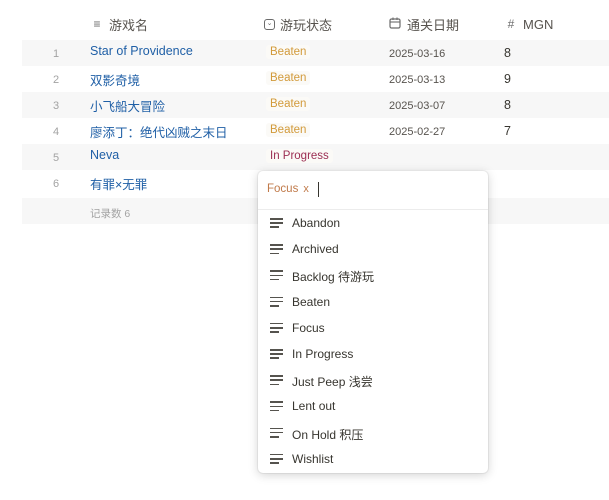 Image resolution: width=609 pixels, height=500 pixels. Describe the element at coordinates (373, 302) in the screenshot. I see `status-option: Beaten` at that location.